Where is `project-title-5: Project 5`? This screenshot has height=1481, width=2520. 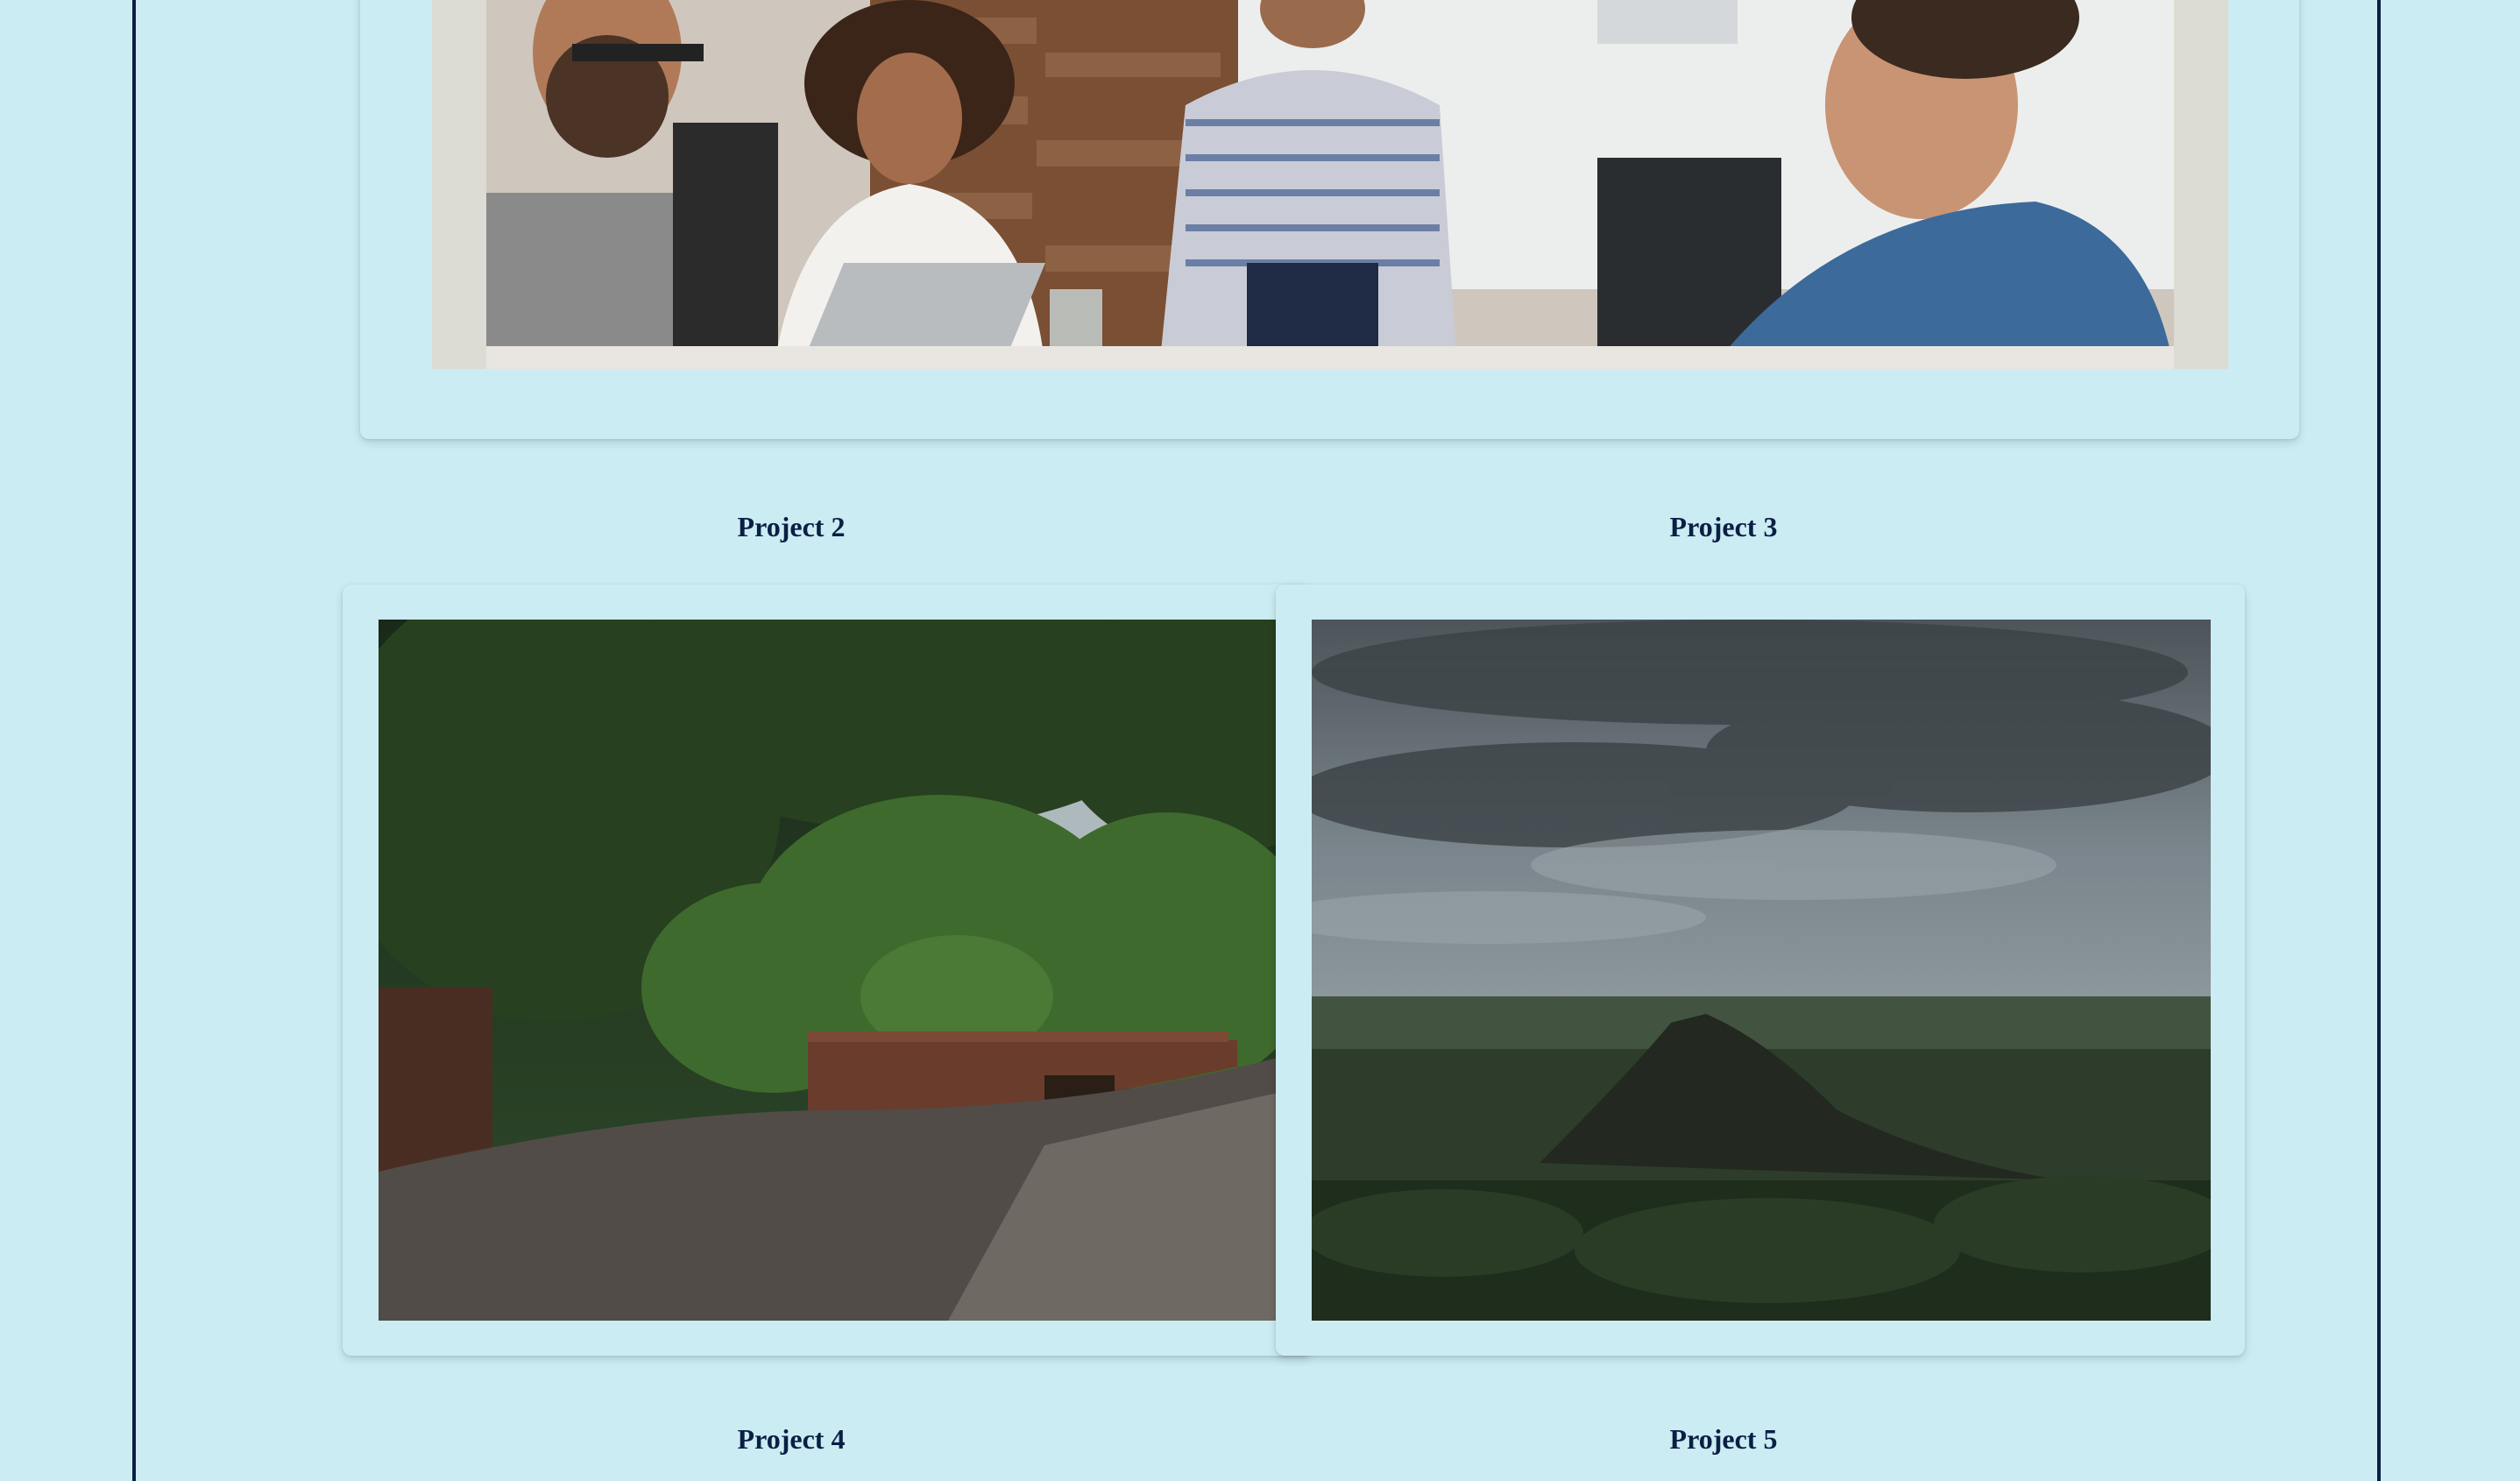 project-title-5: Project 5 is located at coordinates (1723, 1439).